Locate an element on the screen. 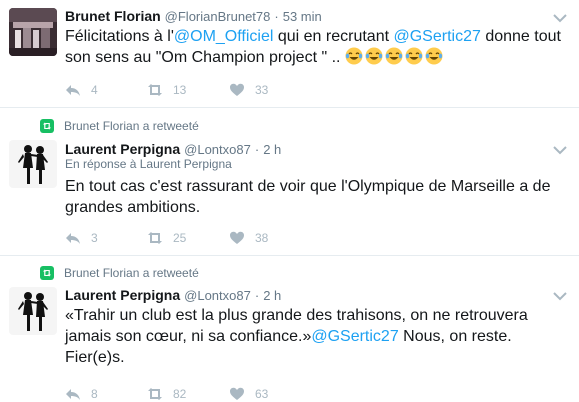 The width and height of the screenshot is (579, 402). text-segment: qui en recrutant is located at coordinates (333, 36).